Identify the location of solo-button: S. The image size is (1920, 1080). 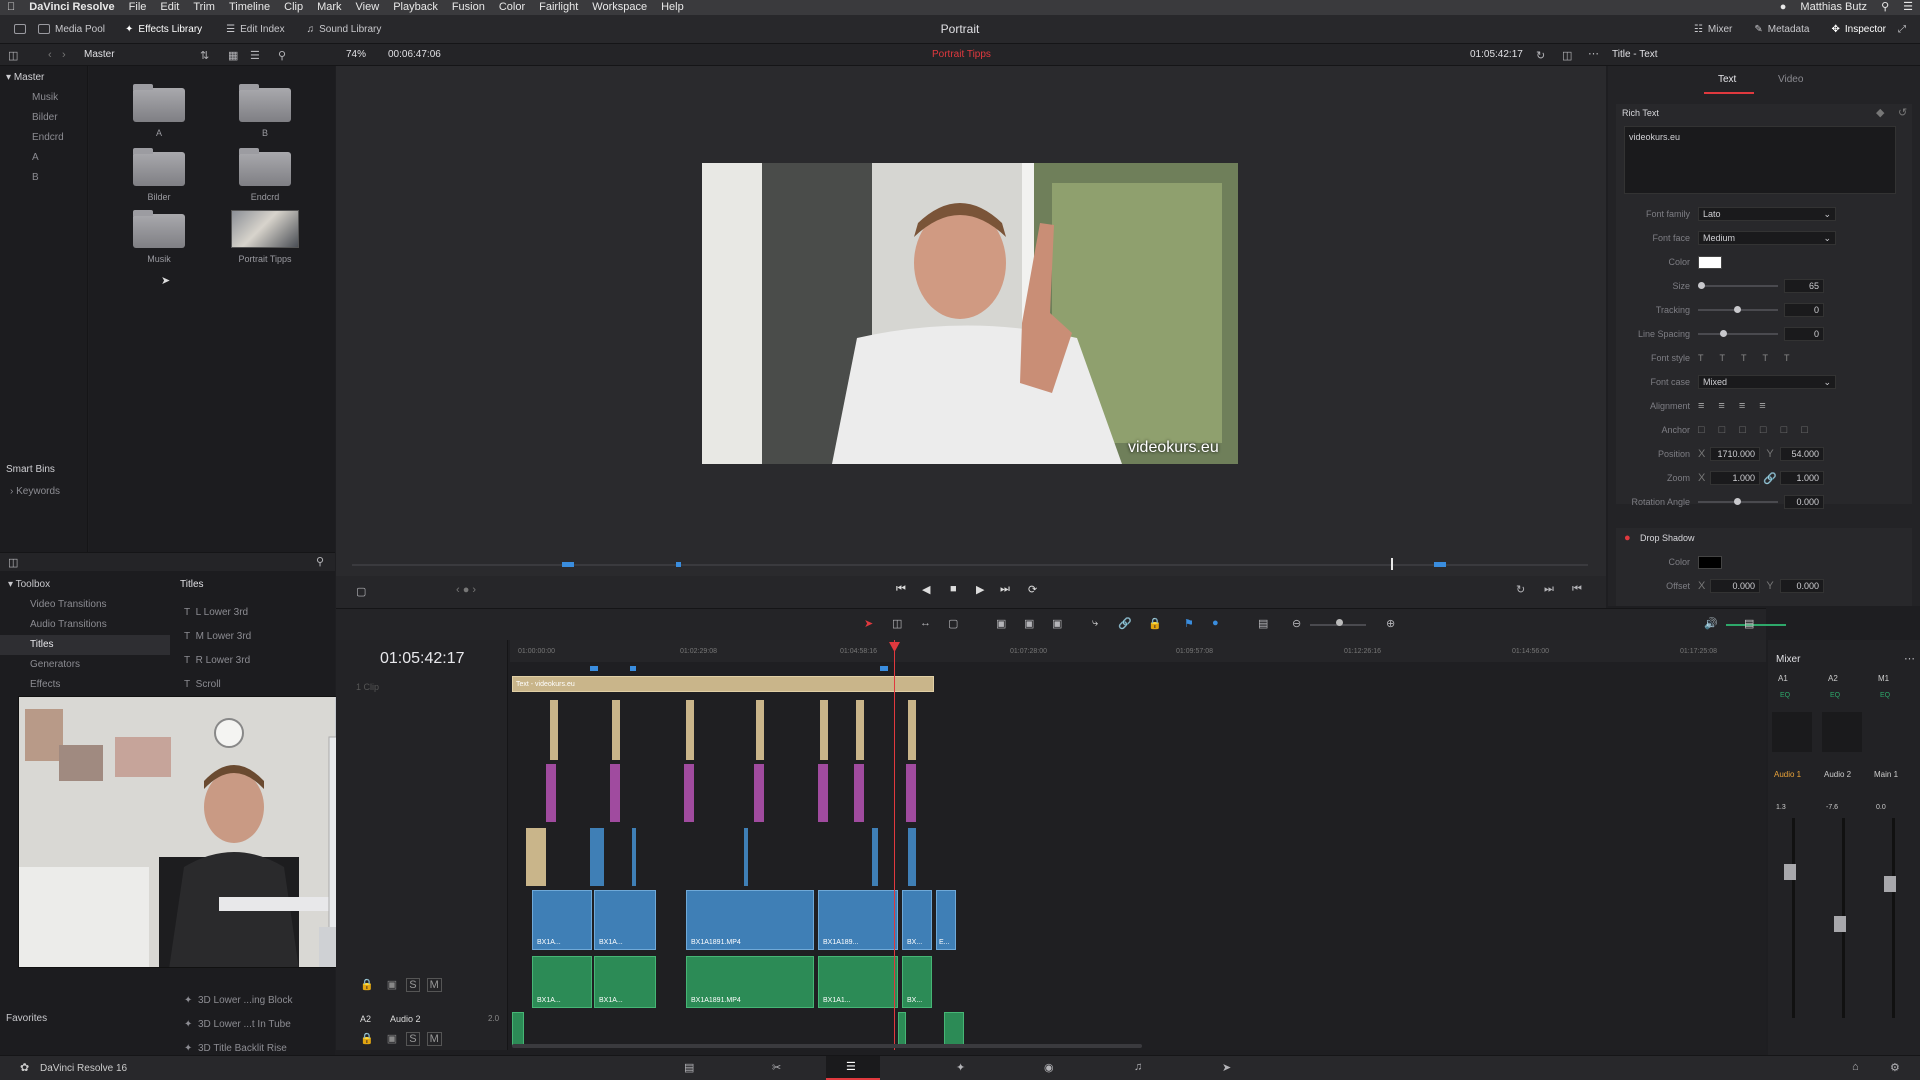
(413, 1039).